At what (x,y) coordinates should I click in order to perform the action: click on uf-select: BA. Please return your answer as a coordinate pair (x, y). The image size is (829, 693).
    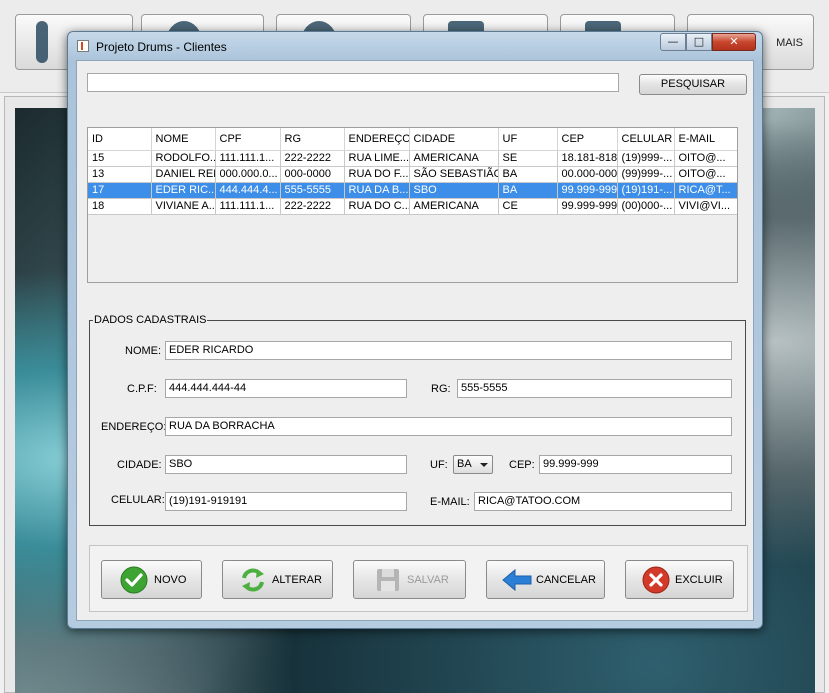
    Looking at the image, I should click on (473, 464).